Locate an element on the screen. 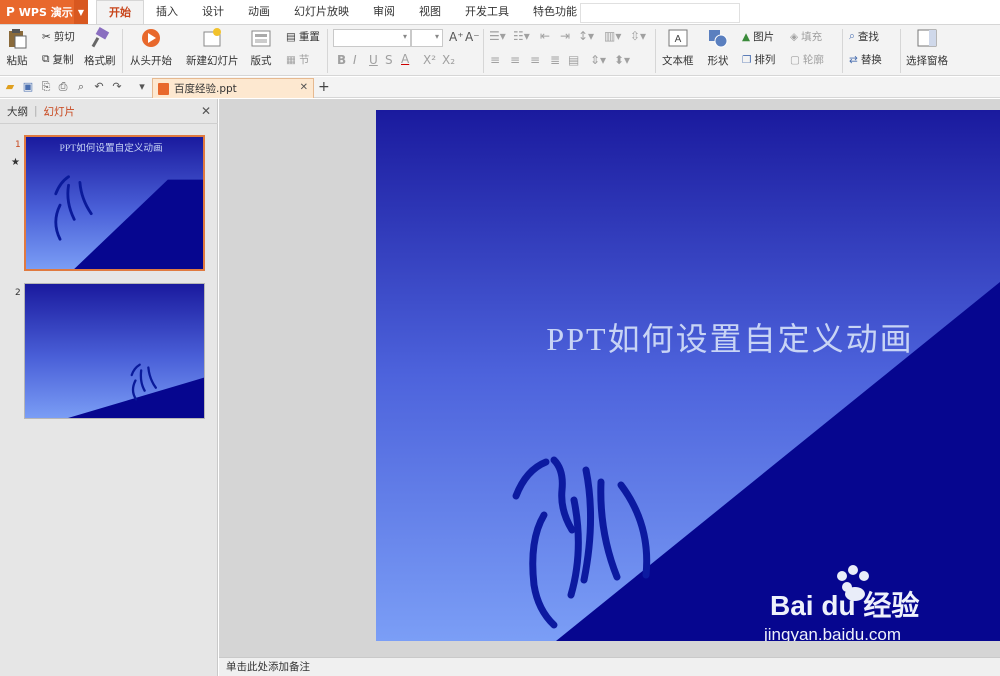 This screenshot has height=676, width=1000. tab-slideshow: 幻灯片放映 is located at coordinates (321, 12).